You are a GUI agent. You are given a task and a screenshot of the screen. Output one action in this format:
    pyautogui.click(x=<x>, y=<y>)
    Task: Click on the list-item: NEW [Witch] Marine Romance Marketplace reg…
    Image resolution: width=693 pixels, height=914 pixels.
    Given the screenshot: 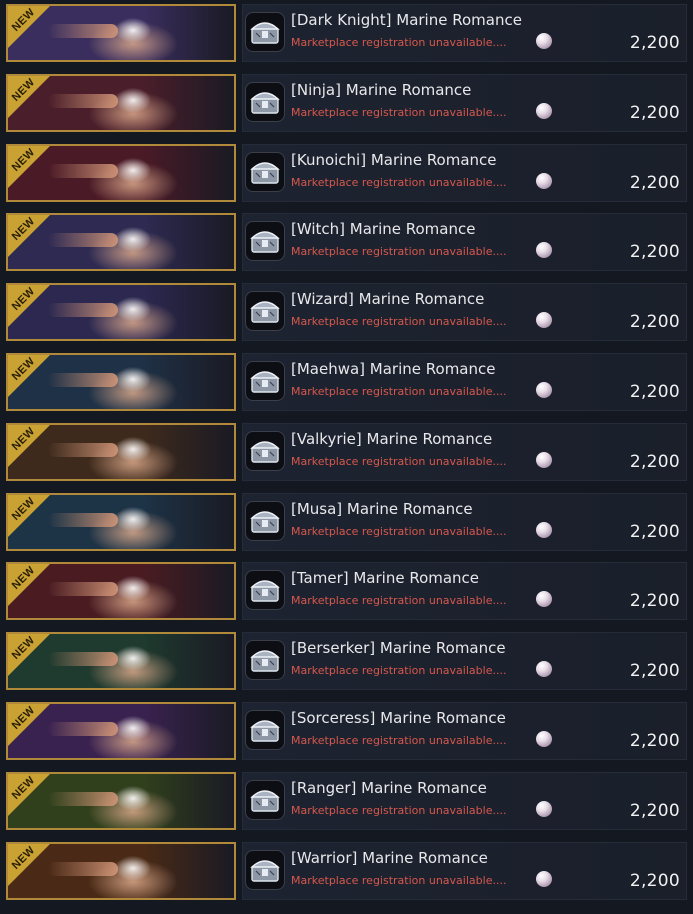 What is the action you would take?
    pyautogui.click(x=346, y=242)
    